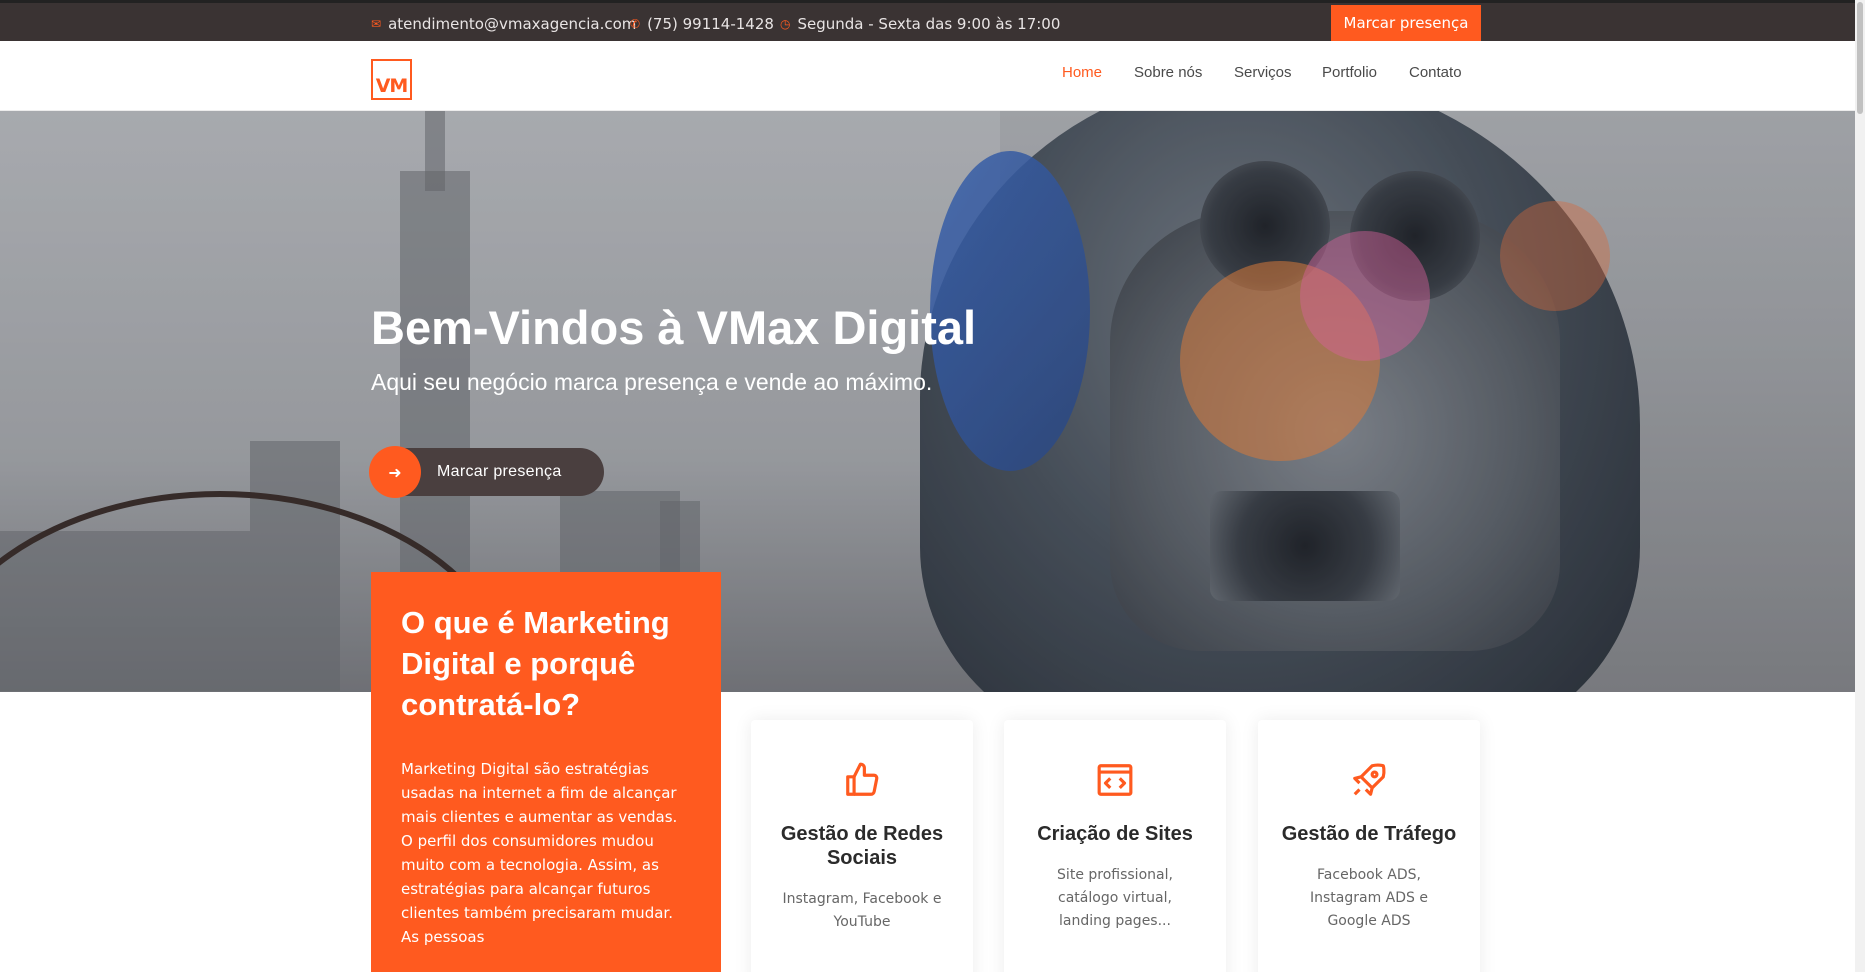  I want to click on service-title: Gestão de Tráfego, so click(1369, 834).